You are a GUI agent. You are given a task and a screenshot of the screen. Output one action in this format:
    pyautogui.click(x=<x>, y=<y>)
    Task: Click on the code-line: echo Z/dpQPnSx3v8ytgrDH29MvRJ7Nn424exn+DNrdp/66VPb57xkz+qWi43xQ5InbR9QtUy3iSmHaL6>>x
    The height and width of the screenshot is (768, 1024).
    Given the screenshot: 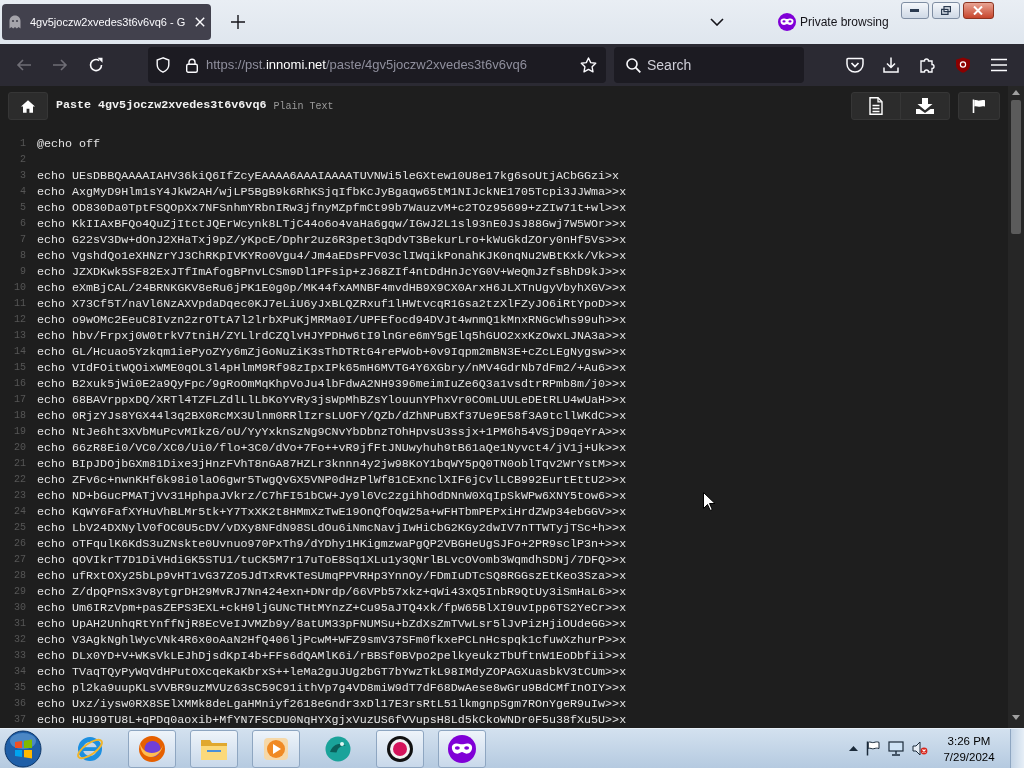 What is the action you would take?
    pyautogui.click(x=332, y=592)
    